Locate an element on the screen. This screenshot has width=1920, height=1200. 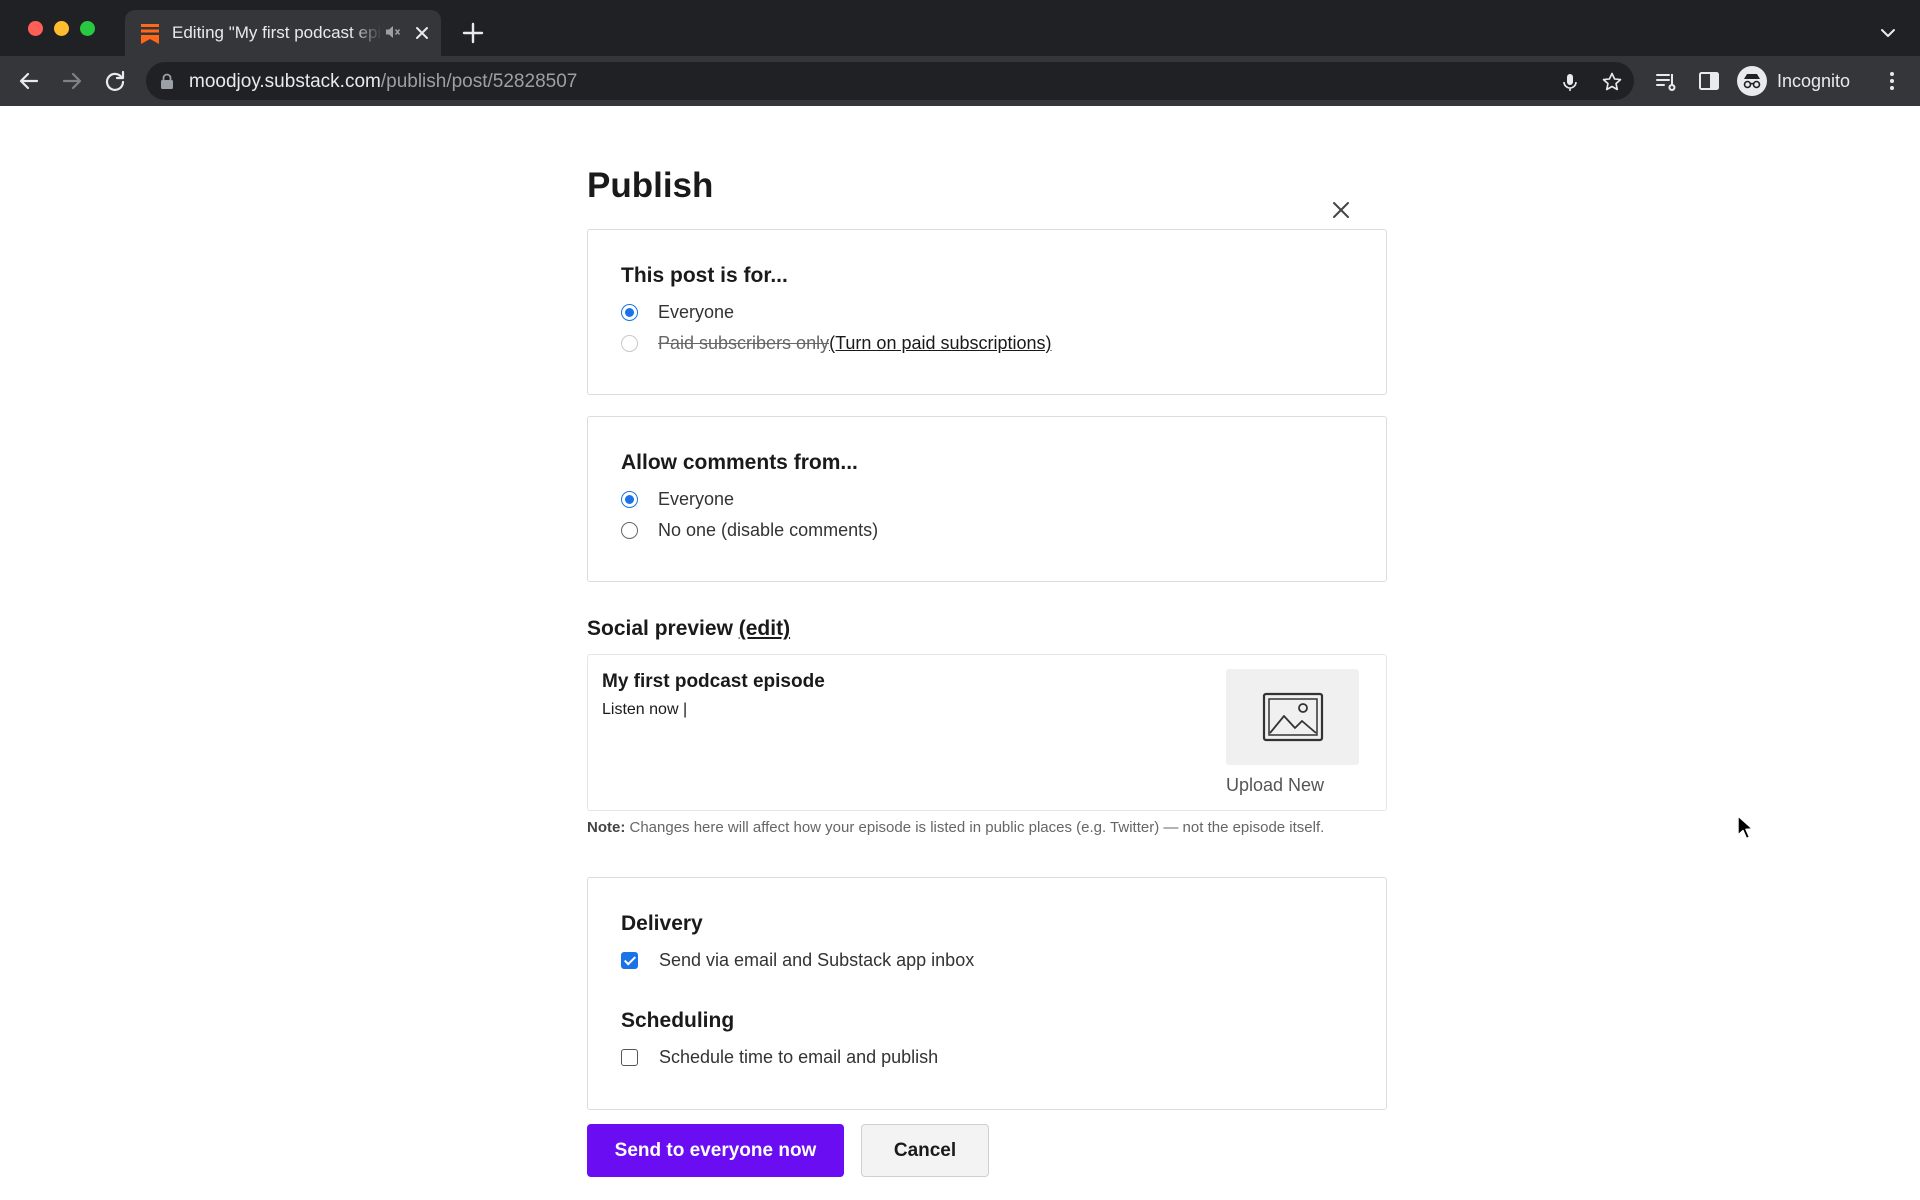
audience-everyone-label: Everyone is located at coordinates (696, 312).